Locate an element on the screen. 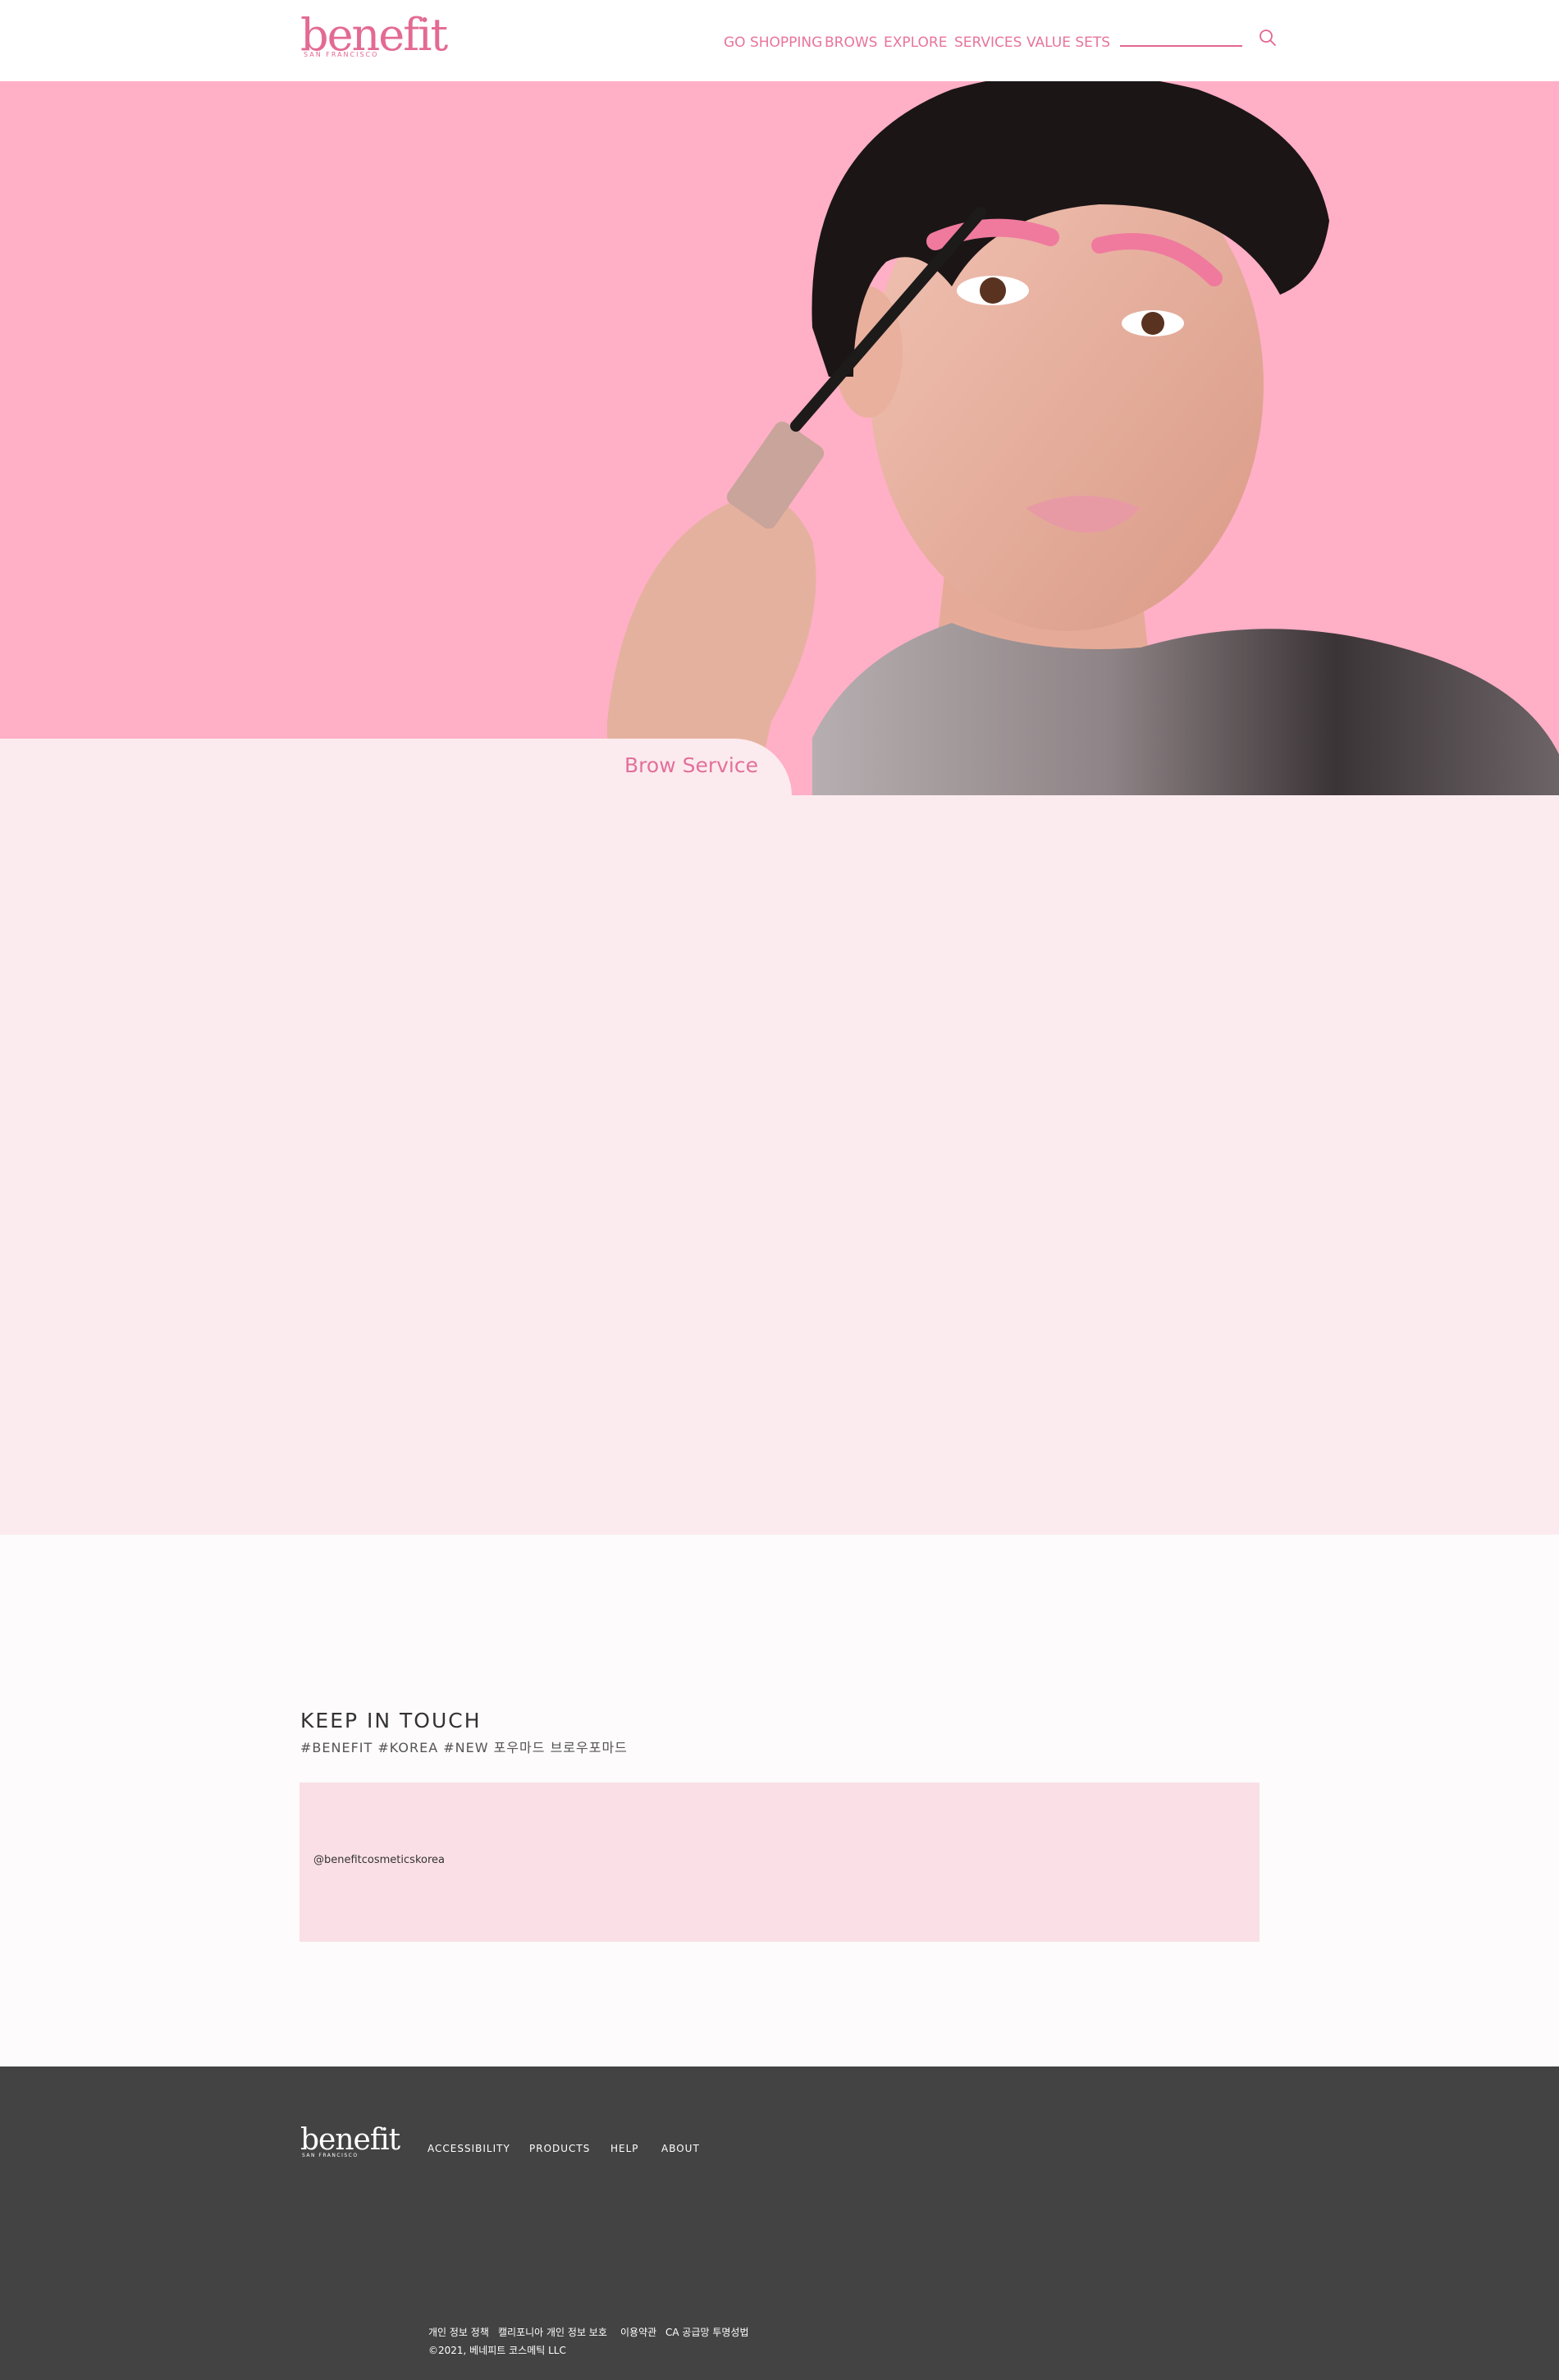  social-hashtags: #BENEFIT #KOREA #NEW 포우마드 브로우포마드 is located at coordinates (464, 1747).